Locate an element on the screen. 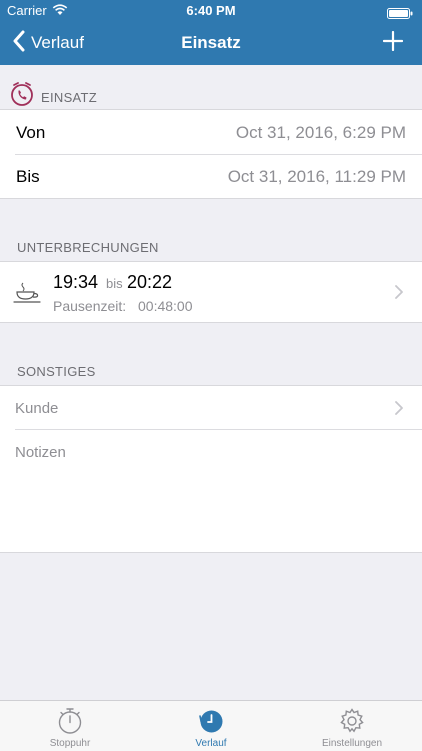  break-start-time: 19:34 is located at coordinates (76, 282).